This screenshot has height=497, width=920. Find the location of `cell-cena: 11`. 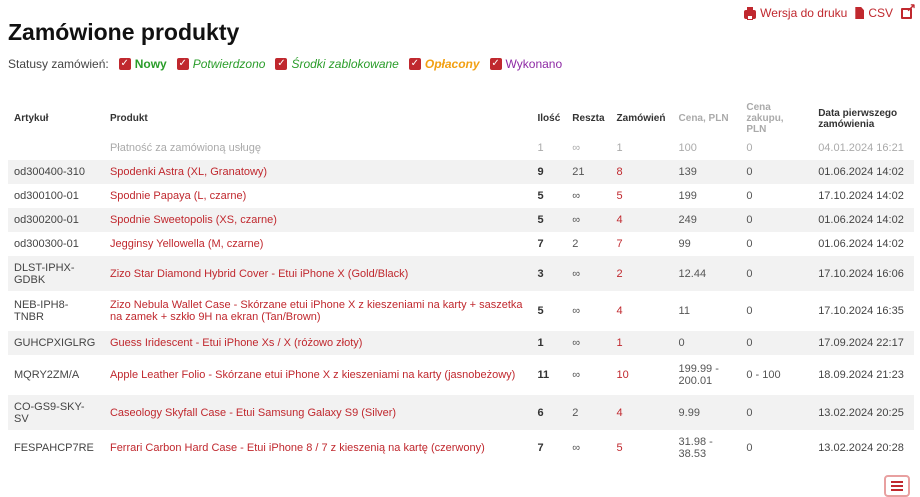

cell-cena: 11 is located at coordinates (684, 311).